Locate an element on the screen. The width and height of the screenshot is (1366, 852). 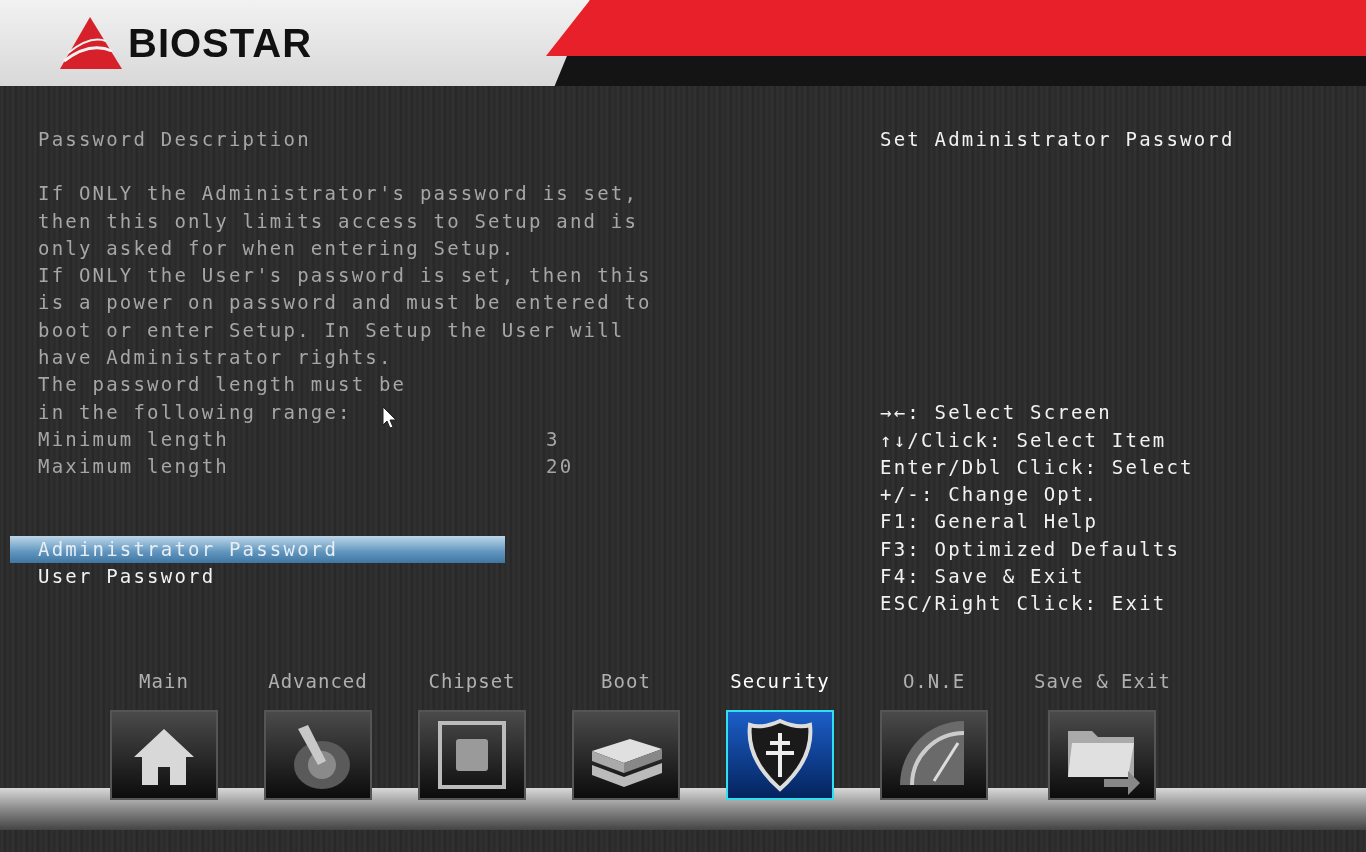
mouse-cursor-icon is located at coordinates (390, 418).